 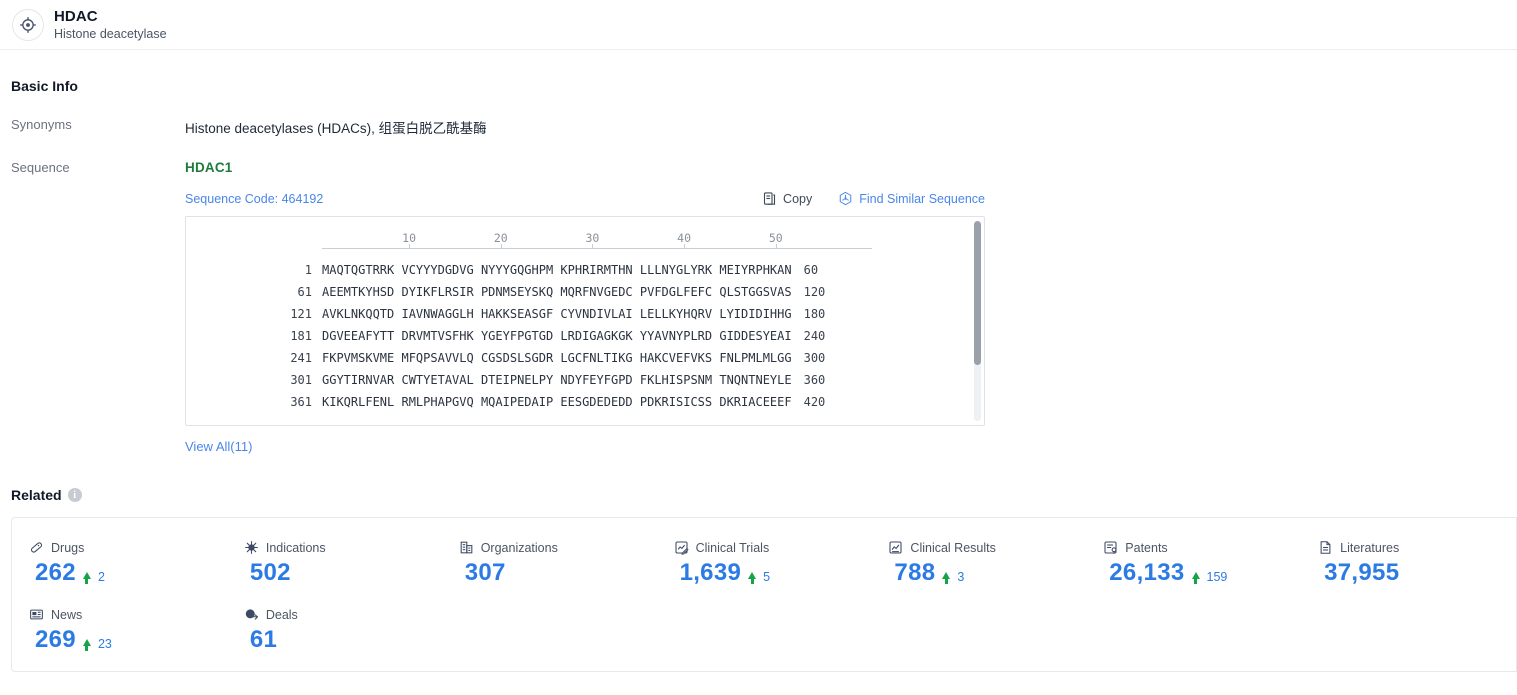 What do you see at coordinates (1417, 547) in the screenshot?
I see `stat-header: Literatures` at bounding box center [1417, 547].